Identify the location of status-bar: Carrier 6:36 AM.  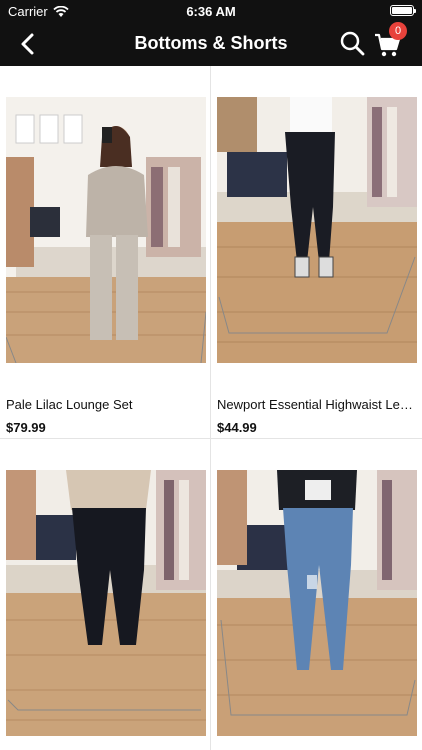
(211, 11).